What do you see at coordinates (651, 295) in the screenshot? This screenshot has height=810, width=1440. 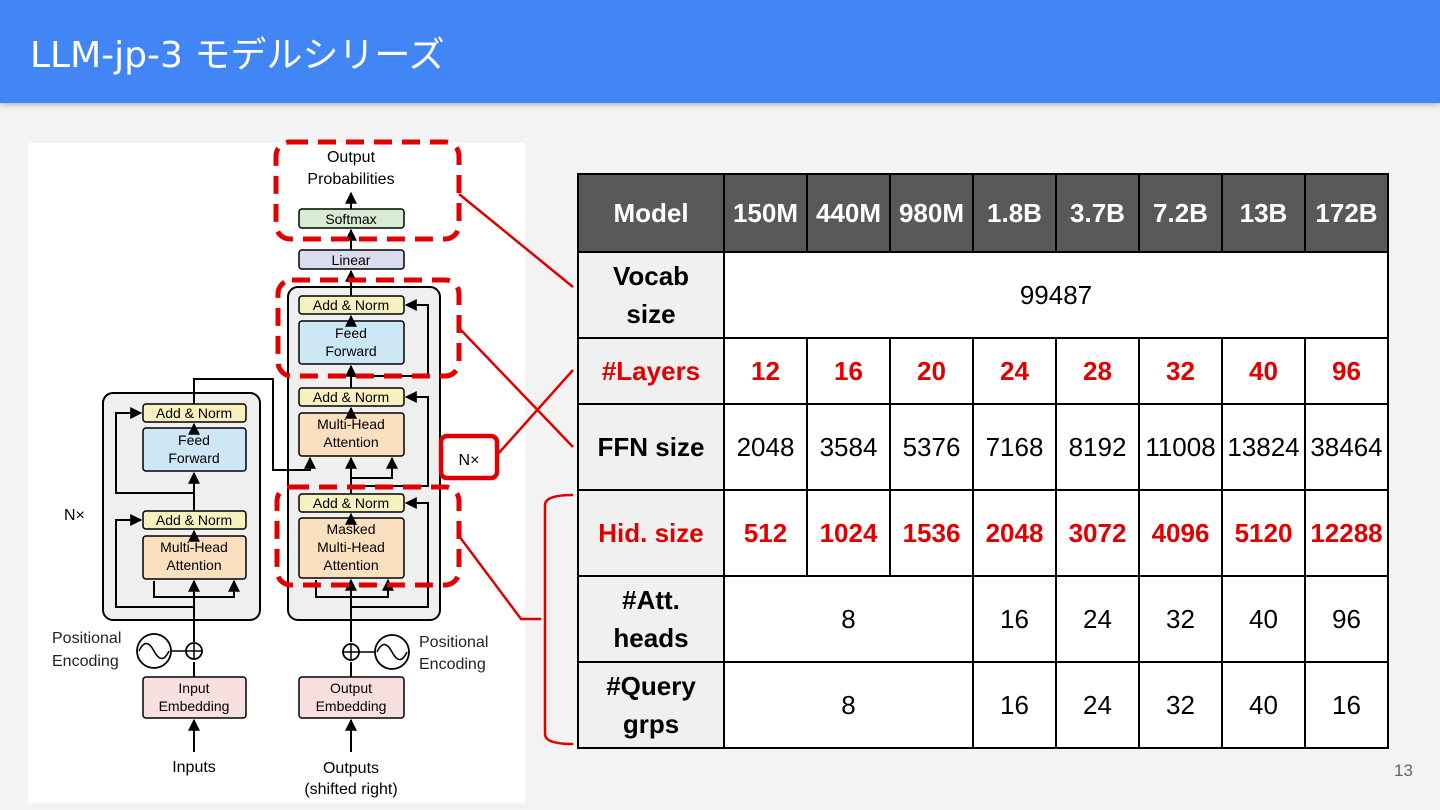 I see `vocab-row-label: Vocab size` at bounding box center [651, 295].